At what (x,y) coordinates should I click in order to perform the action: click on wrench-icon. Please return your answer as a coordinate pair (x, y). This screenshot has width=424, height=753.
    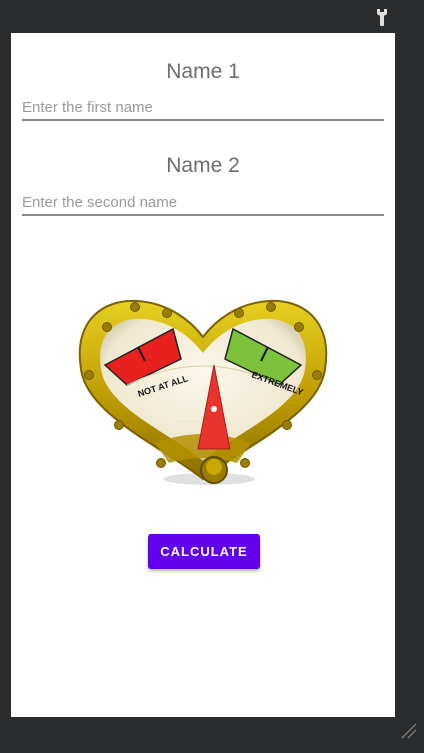
    Looking at the image, I should click on (382, 17).